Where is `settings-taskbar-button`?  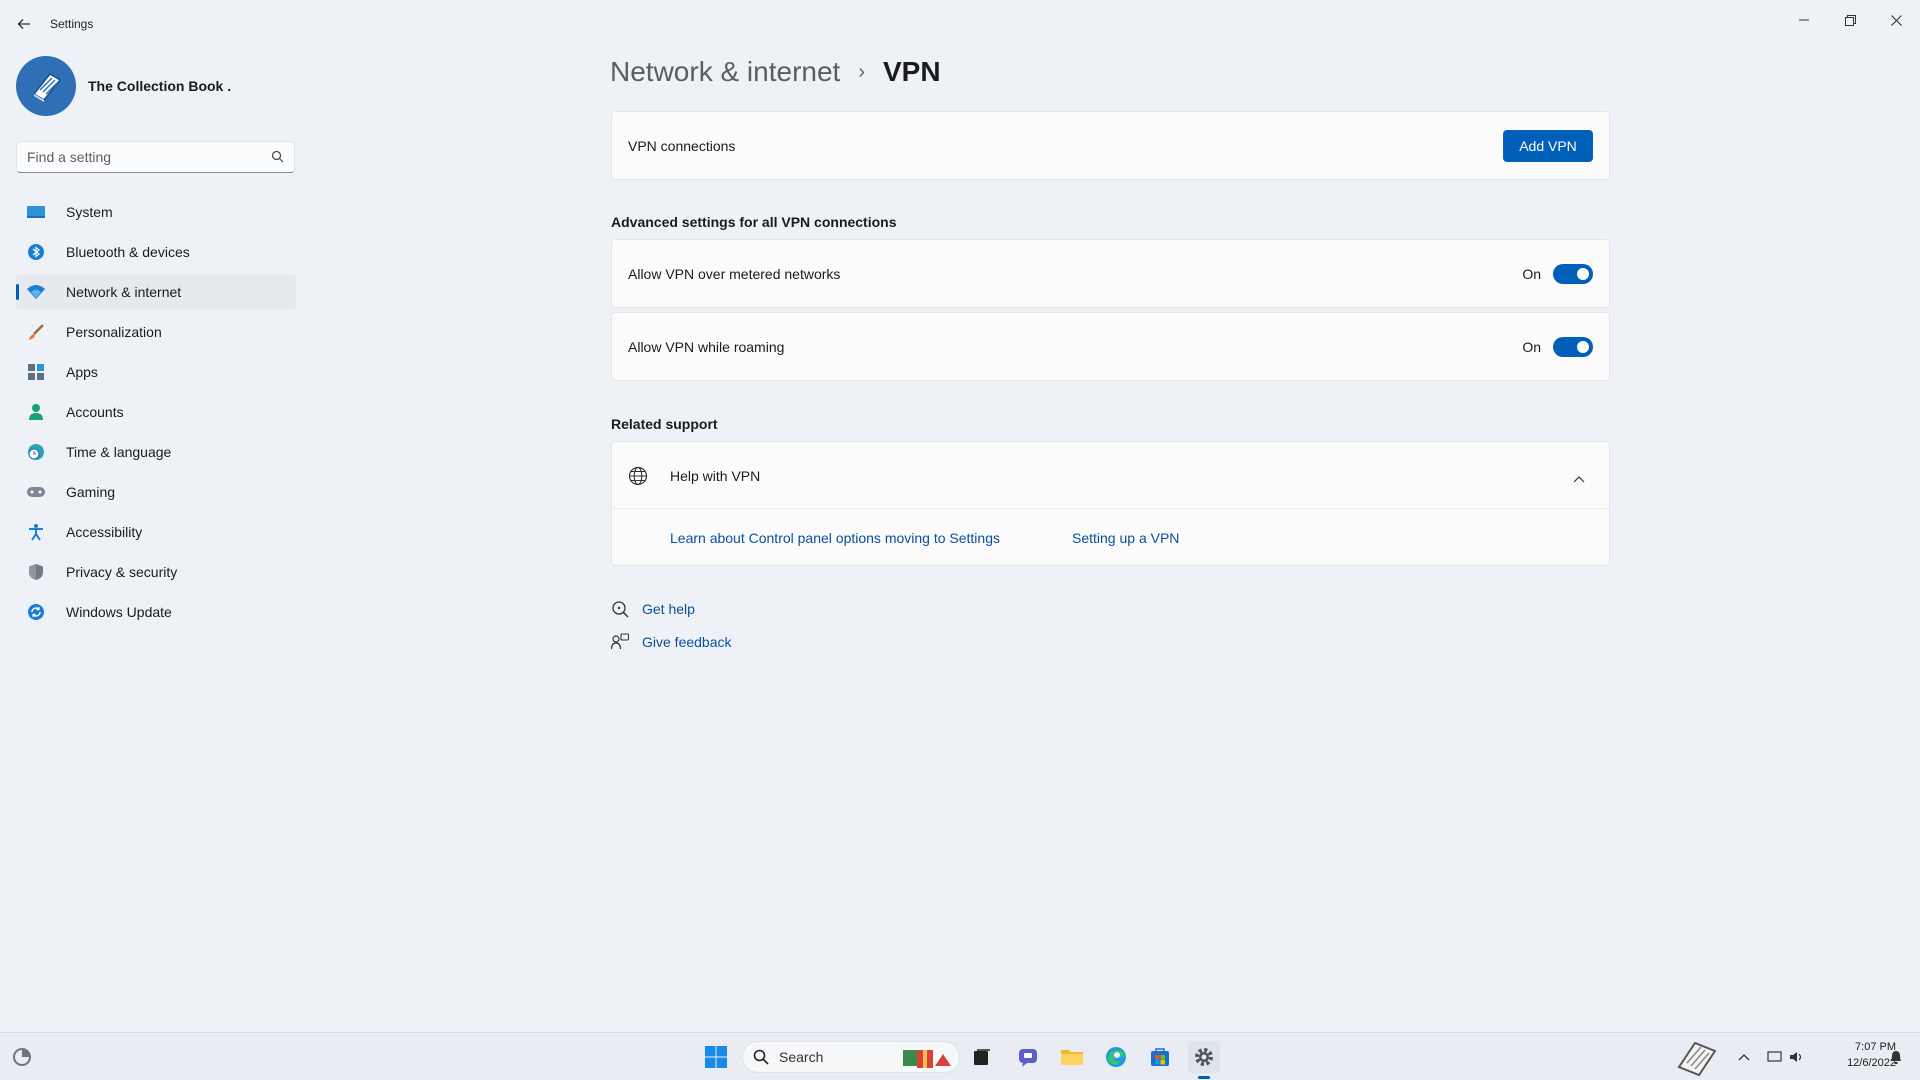
settings-taskbar-button is located at coordinates (1204, 1060).